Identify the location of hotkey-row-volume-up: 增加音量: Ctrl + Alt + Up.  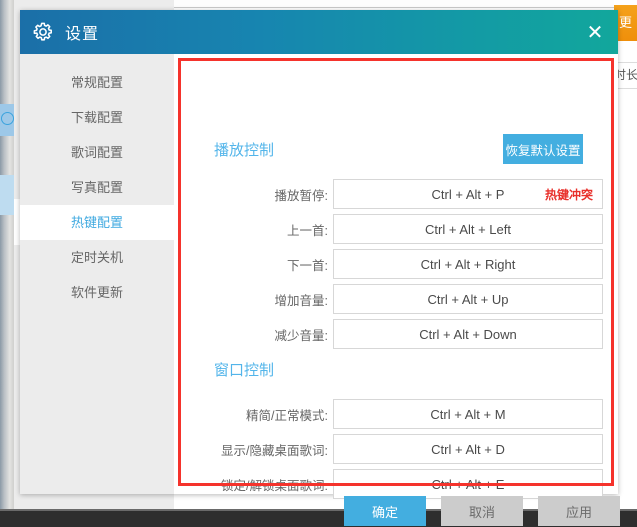
(388, 299).